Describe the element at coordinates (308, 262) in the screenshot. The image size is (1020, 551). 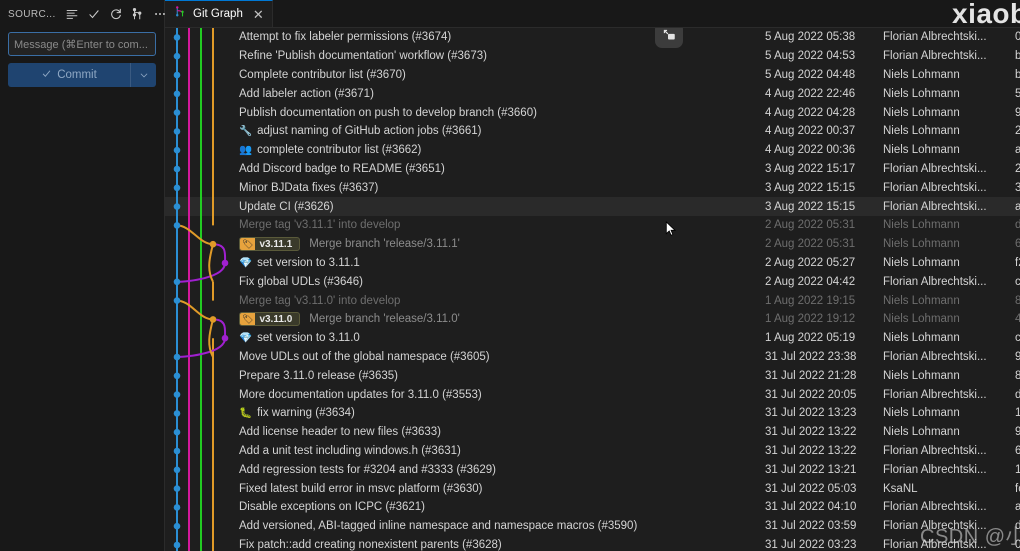
I see `commit-subject-text: set version to 3.11.1` at that location.